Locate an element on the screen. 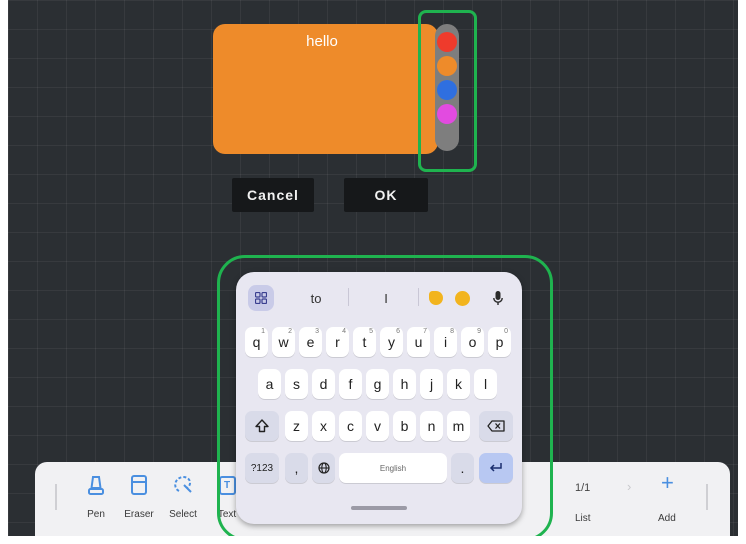 Image resolution: width=746 pixels, height=544 pixels. list-button-label: List is located at coordinates (583, 518).